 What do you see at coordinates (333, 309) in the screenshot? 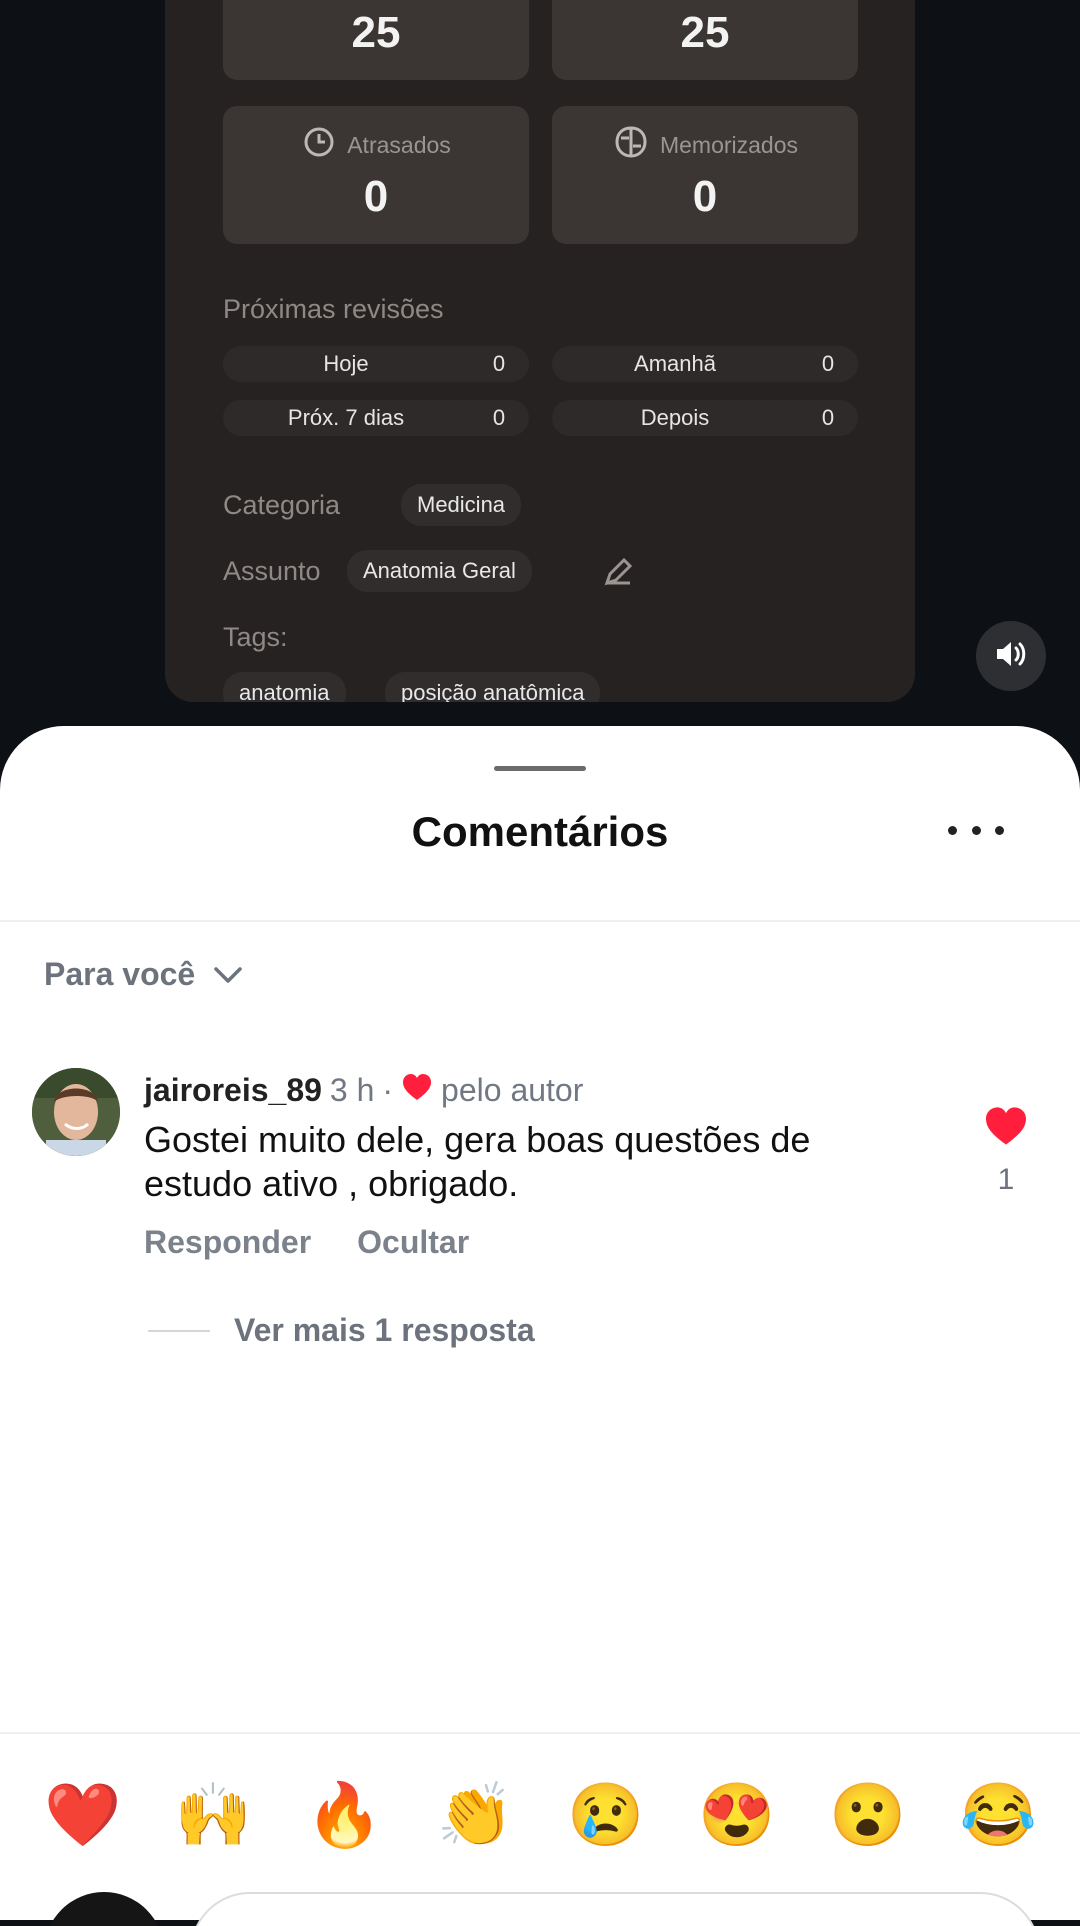
I see `reviews-title: Próximas revisões` at bounding box center [333, 309].